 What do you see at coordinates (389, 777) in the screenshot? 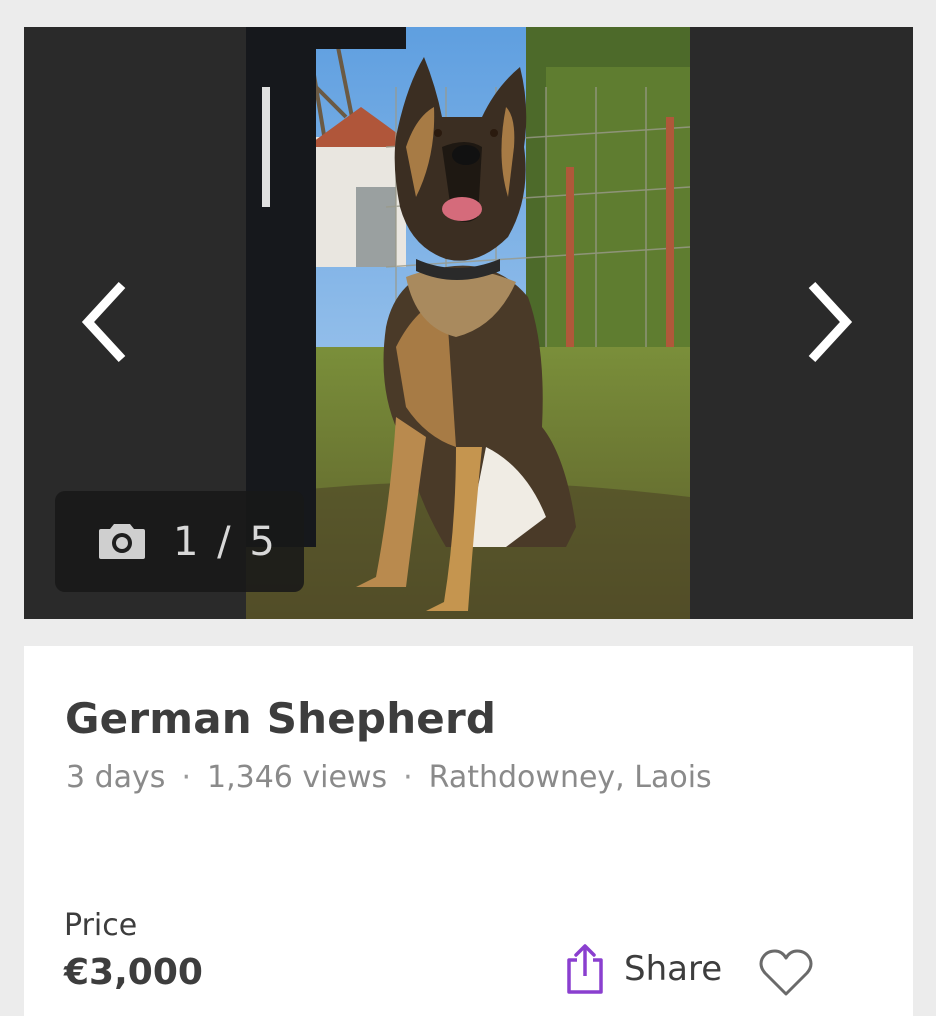
I see `listing-meta: 3 days · 1,346 views · Rathdowney, Laois` at bounding box center [389, 777].